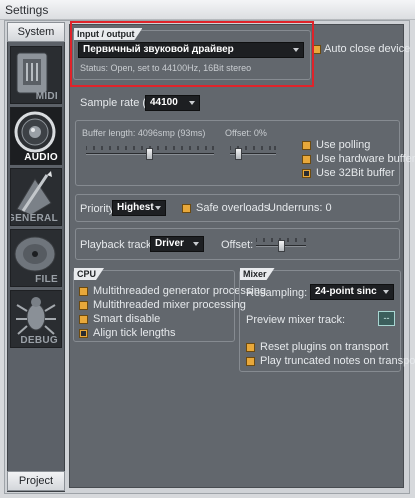  I want to click on buffer-length-label: Buffer length: 4096smp (93ms), so click(144, 133).